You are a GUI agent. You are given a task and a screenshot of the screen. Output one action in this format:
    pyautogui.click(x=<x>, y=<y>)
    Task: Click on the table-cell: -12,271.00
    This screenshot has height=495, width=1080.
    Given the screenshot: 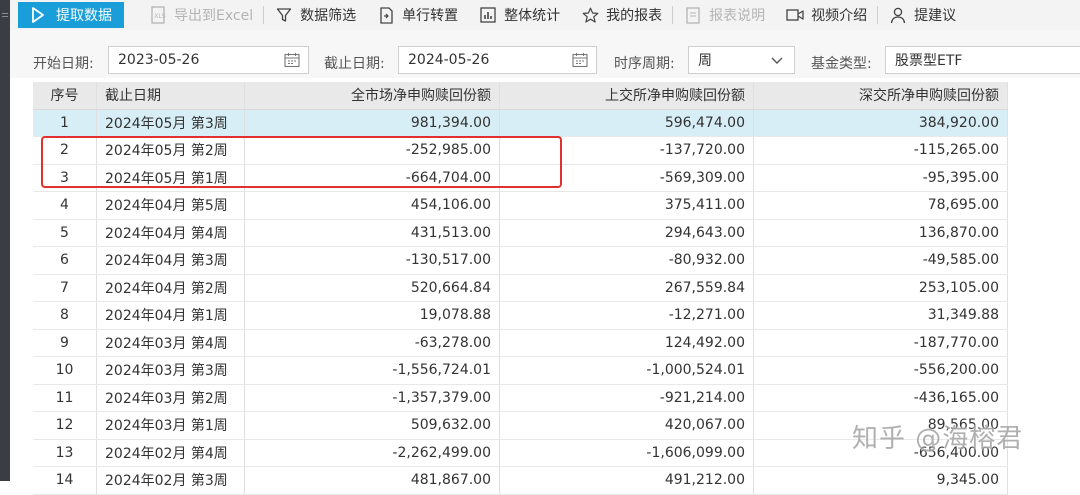 What is the action you would take?
    pyautogui.click(x=627, y=315)
    